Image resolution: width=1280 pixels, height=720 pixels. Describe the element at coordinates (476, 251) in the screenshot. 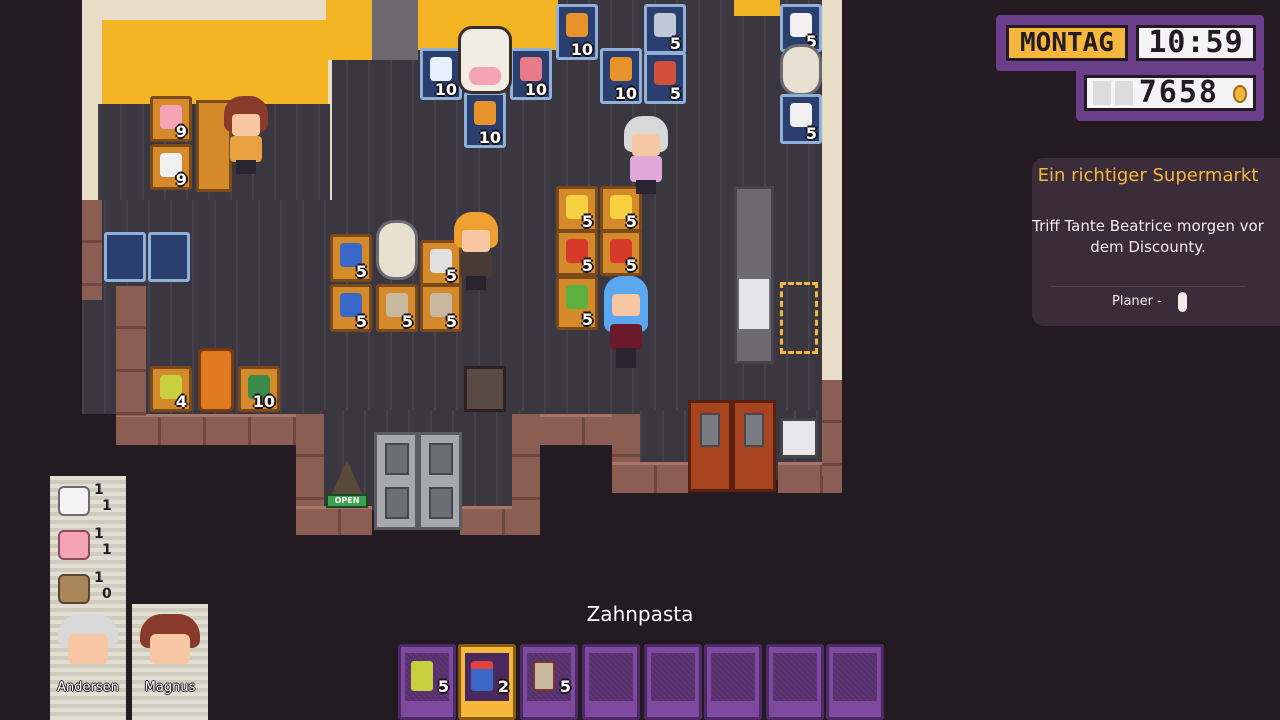

I see `npc-customer` at that location.